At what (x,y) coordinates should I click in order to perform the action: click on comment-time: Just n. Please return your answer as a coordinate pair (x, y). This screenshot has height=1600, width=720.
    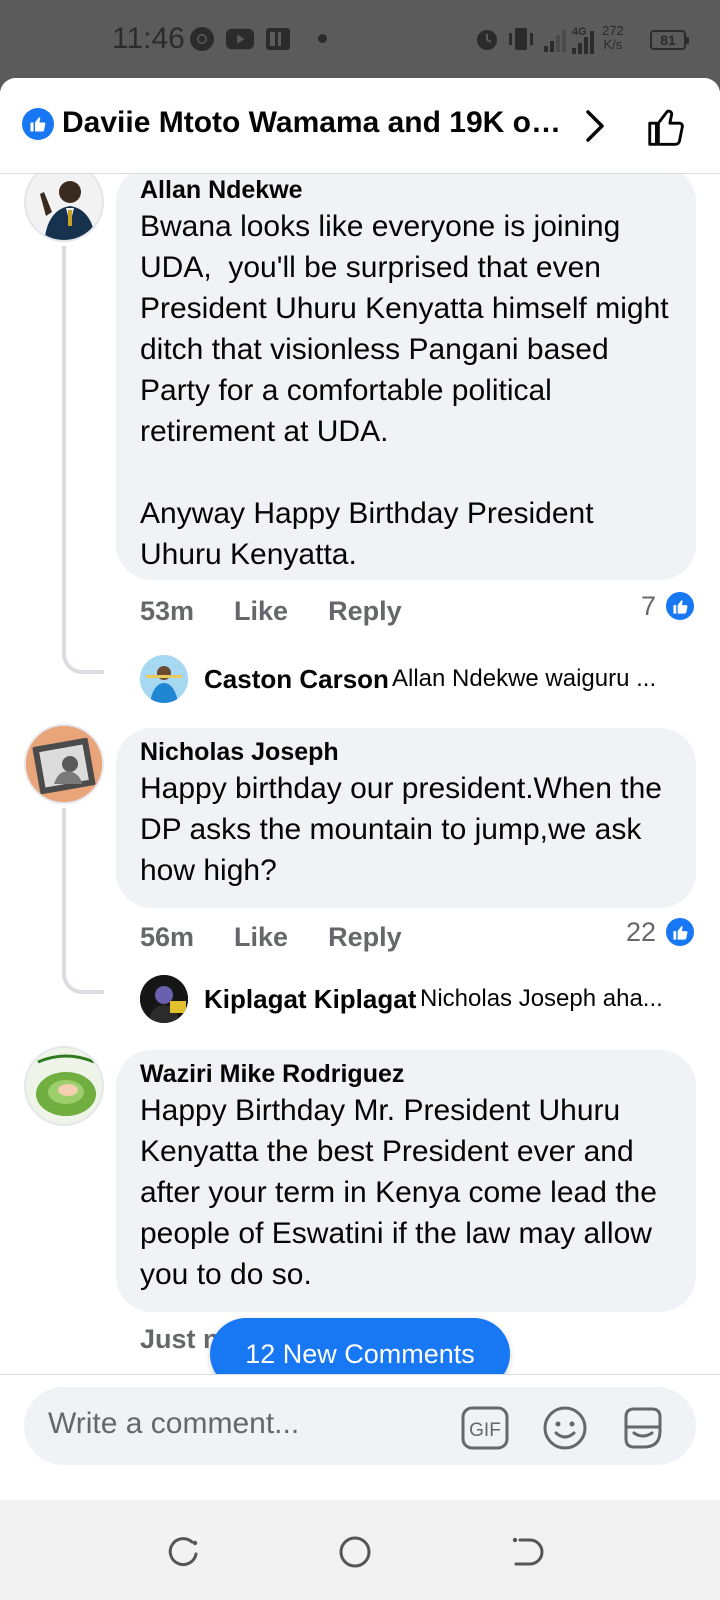
    Looking at the image, I should click on (180, 1339).